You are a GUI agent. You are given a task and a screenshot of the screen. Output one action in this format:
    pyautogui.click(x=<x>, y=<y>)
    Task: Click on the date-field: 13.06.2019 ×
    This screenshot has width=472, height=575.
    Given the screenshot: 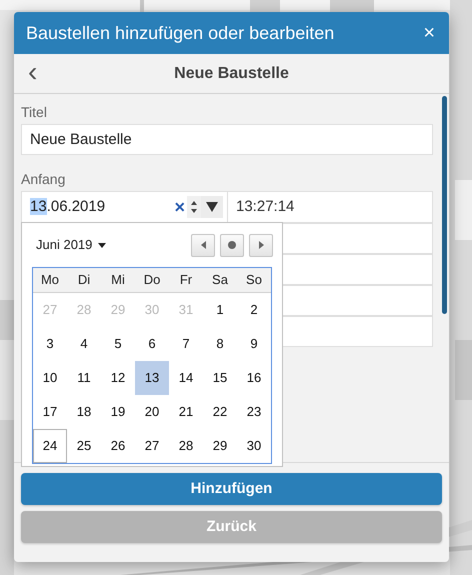 What is the action you would take?
    pyautogui.click(x=124, y=207)
    